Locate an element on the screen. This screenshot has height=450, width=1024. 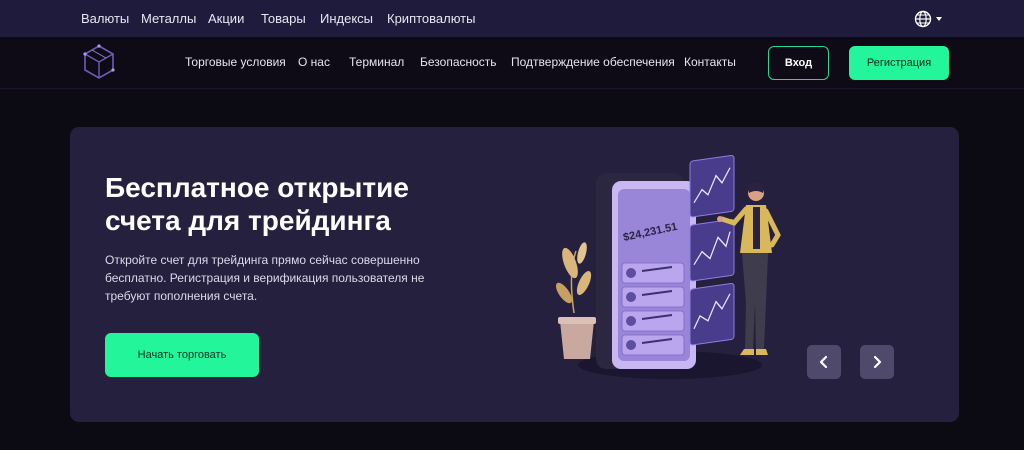
carousel-prev-button is located at coordinates (824, 362).